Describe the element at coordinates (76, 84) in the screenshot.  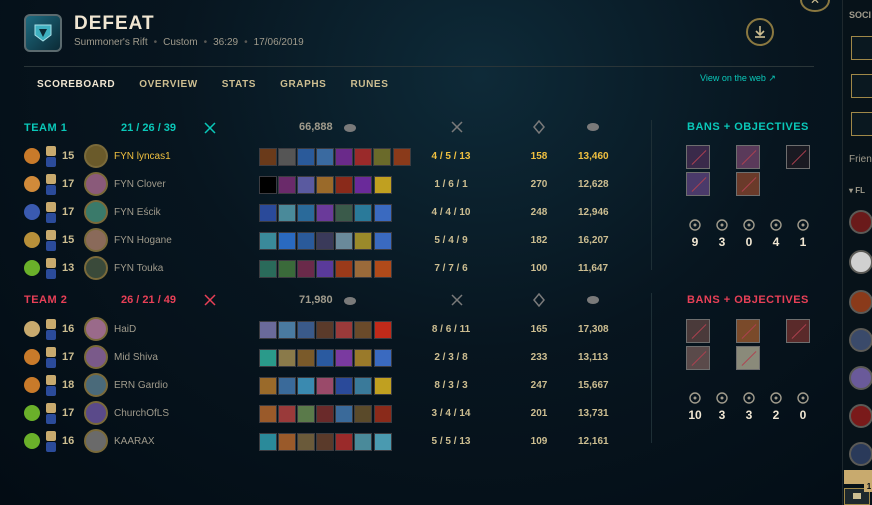
I see `tab-scoreboard: SCOREBOARD` at that location.